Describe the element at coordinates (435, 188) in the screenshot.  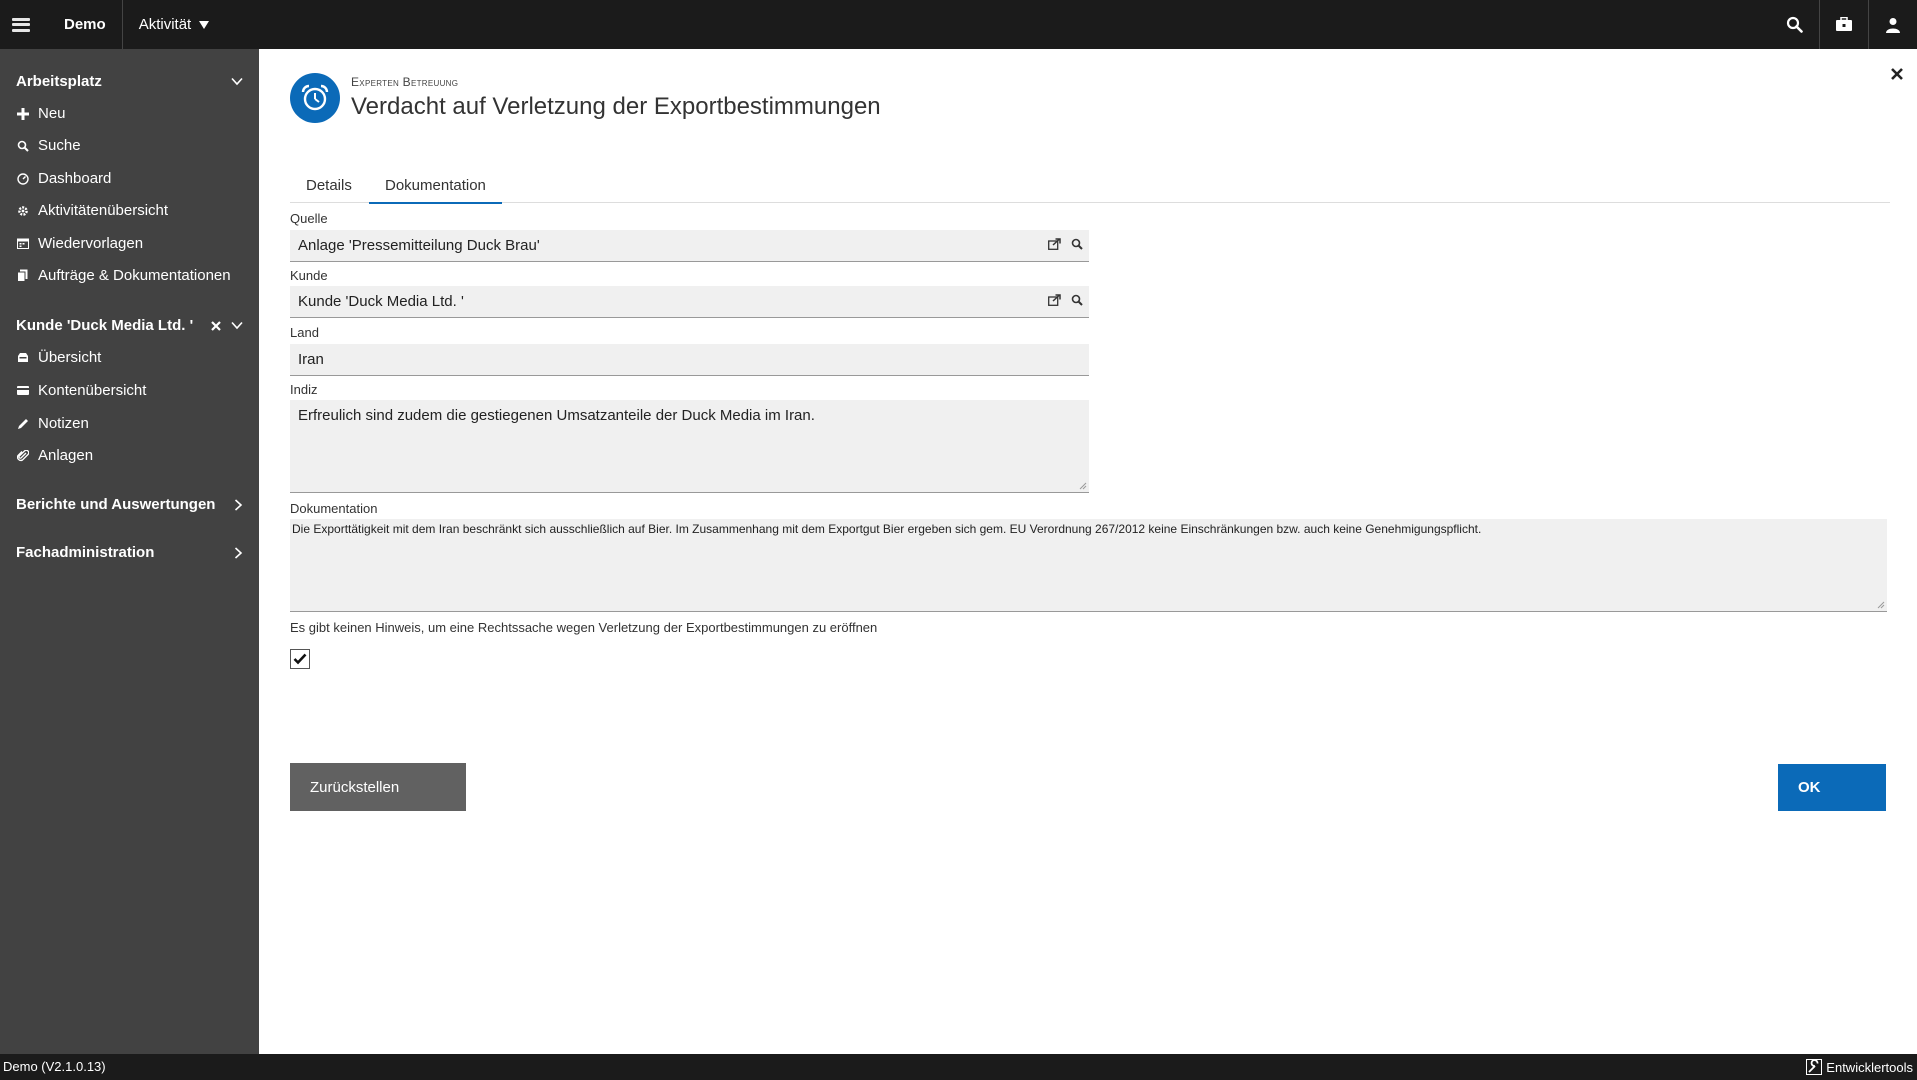
I see `tab-dokumentation: Dokumentation` at that location.